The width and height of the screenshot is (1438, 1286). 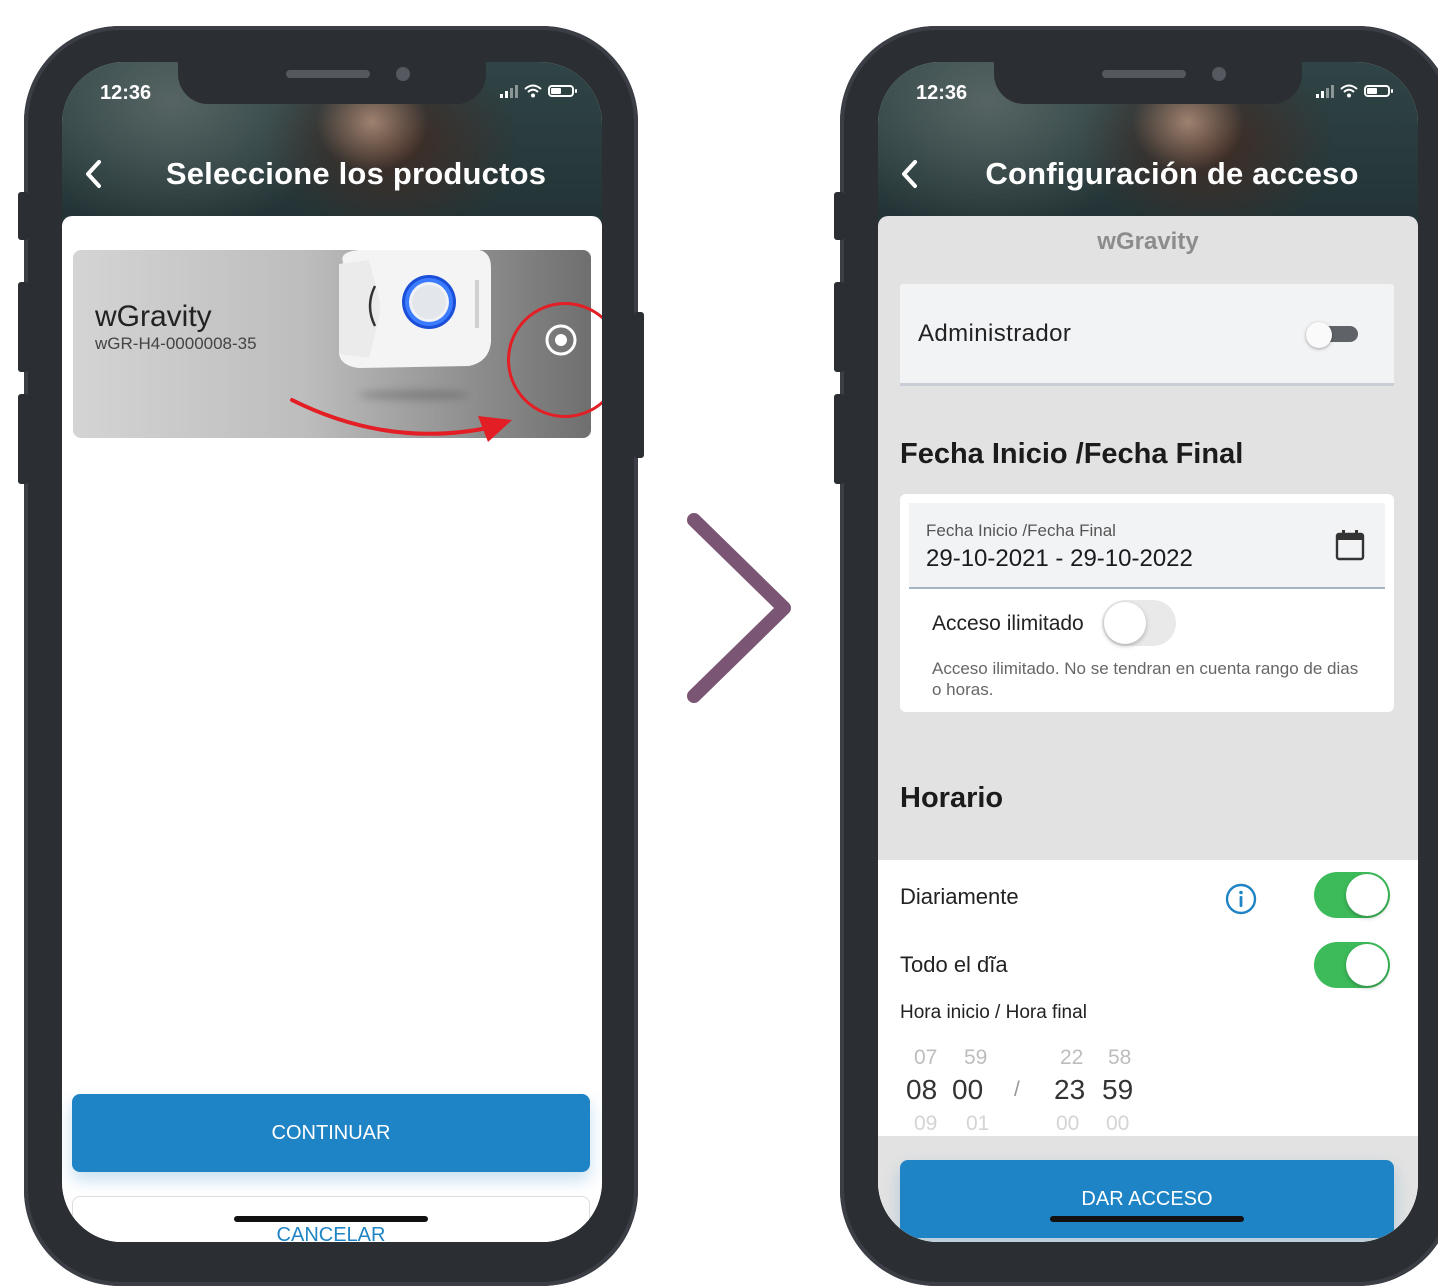 I want to click on daily-toggle, so click(x=1352, y=895).